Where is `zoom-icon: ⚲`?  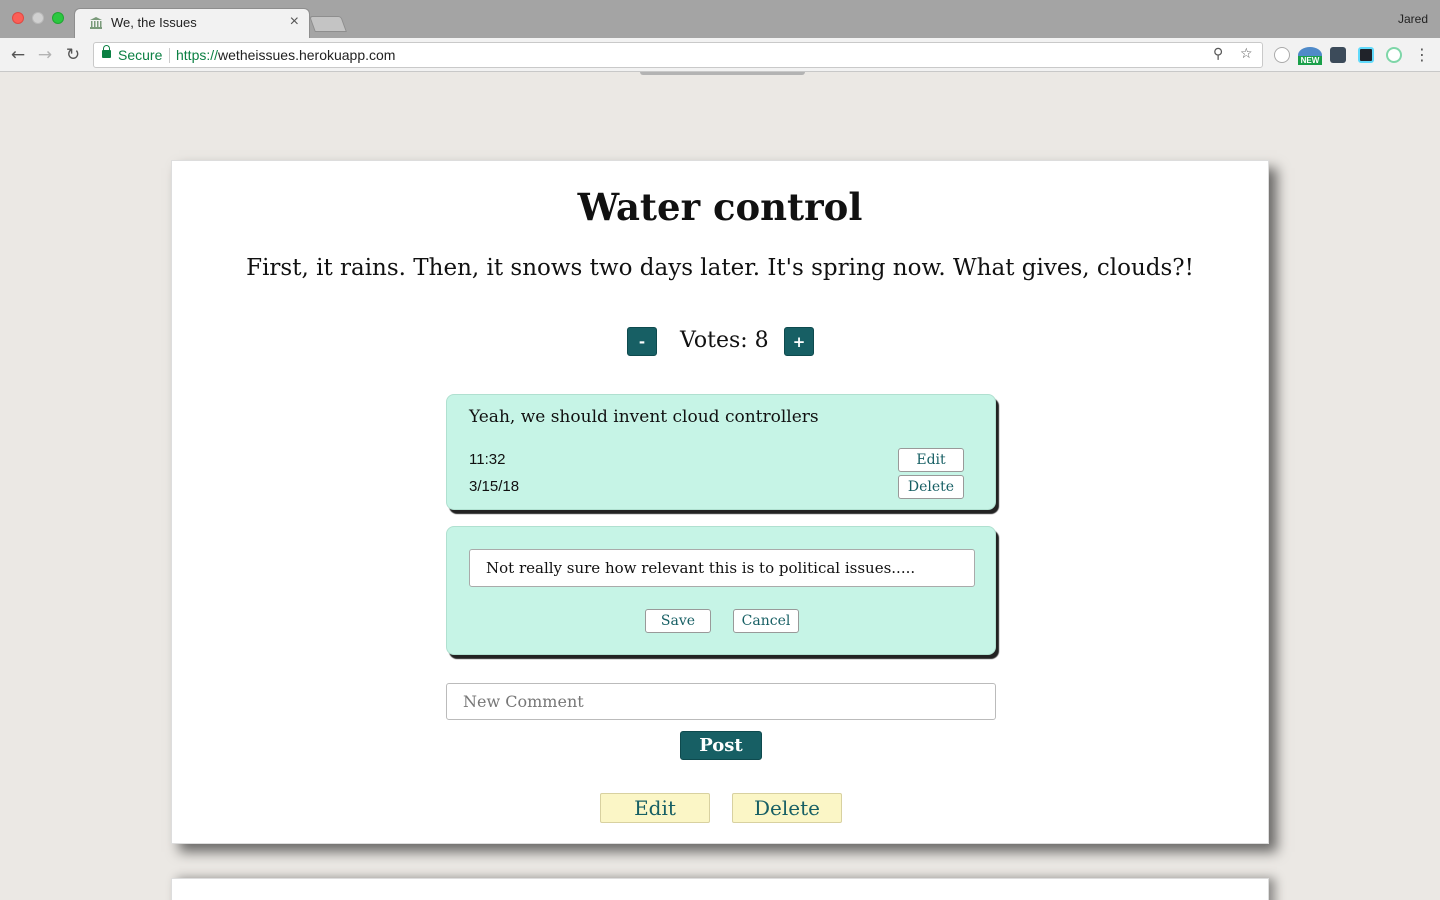
zoom-icon: ⚲ is located at coordinates (1218, 54).